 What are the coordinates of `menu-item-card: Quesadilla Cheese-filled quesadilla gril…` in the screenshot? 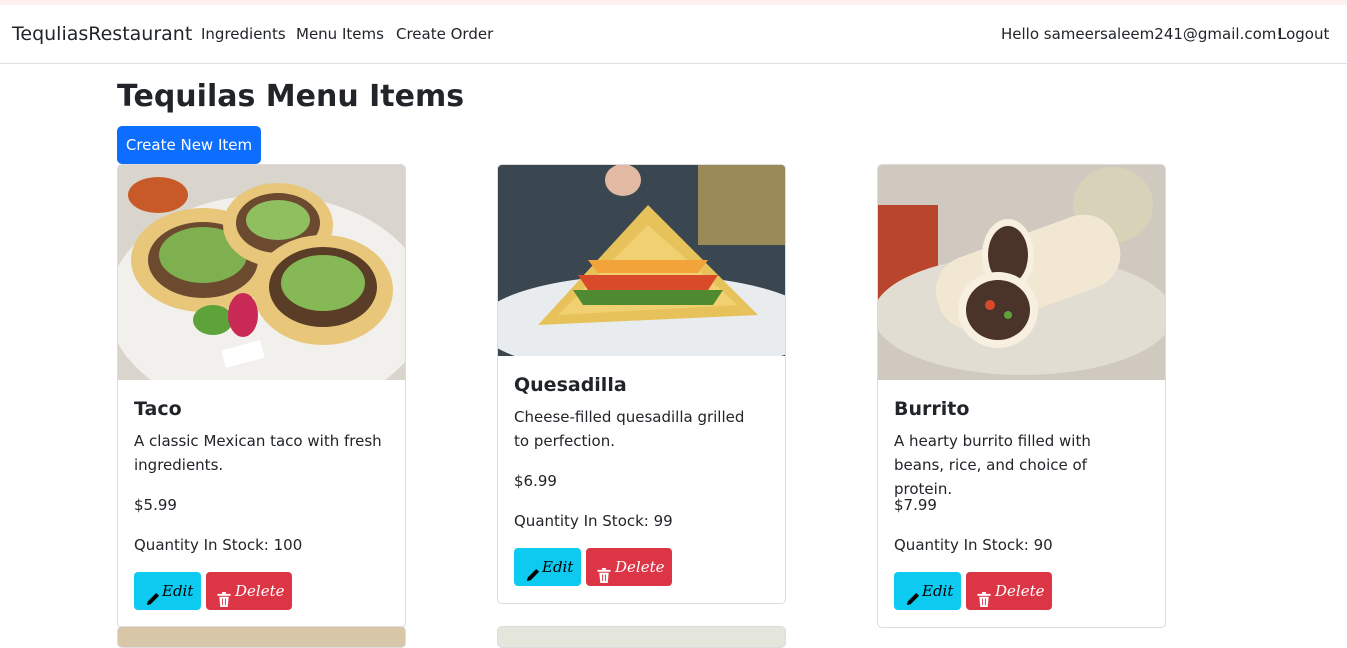 It's located at (641, 384).